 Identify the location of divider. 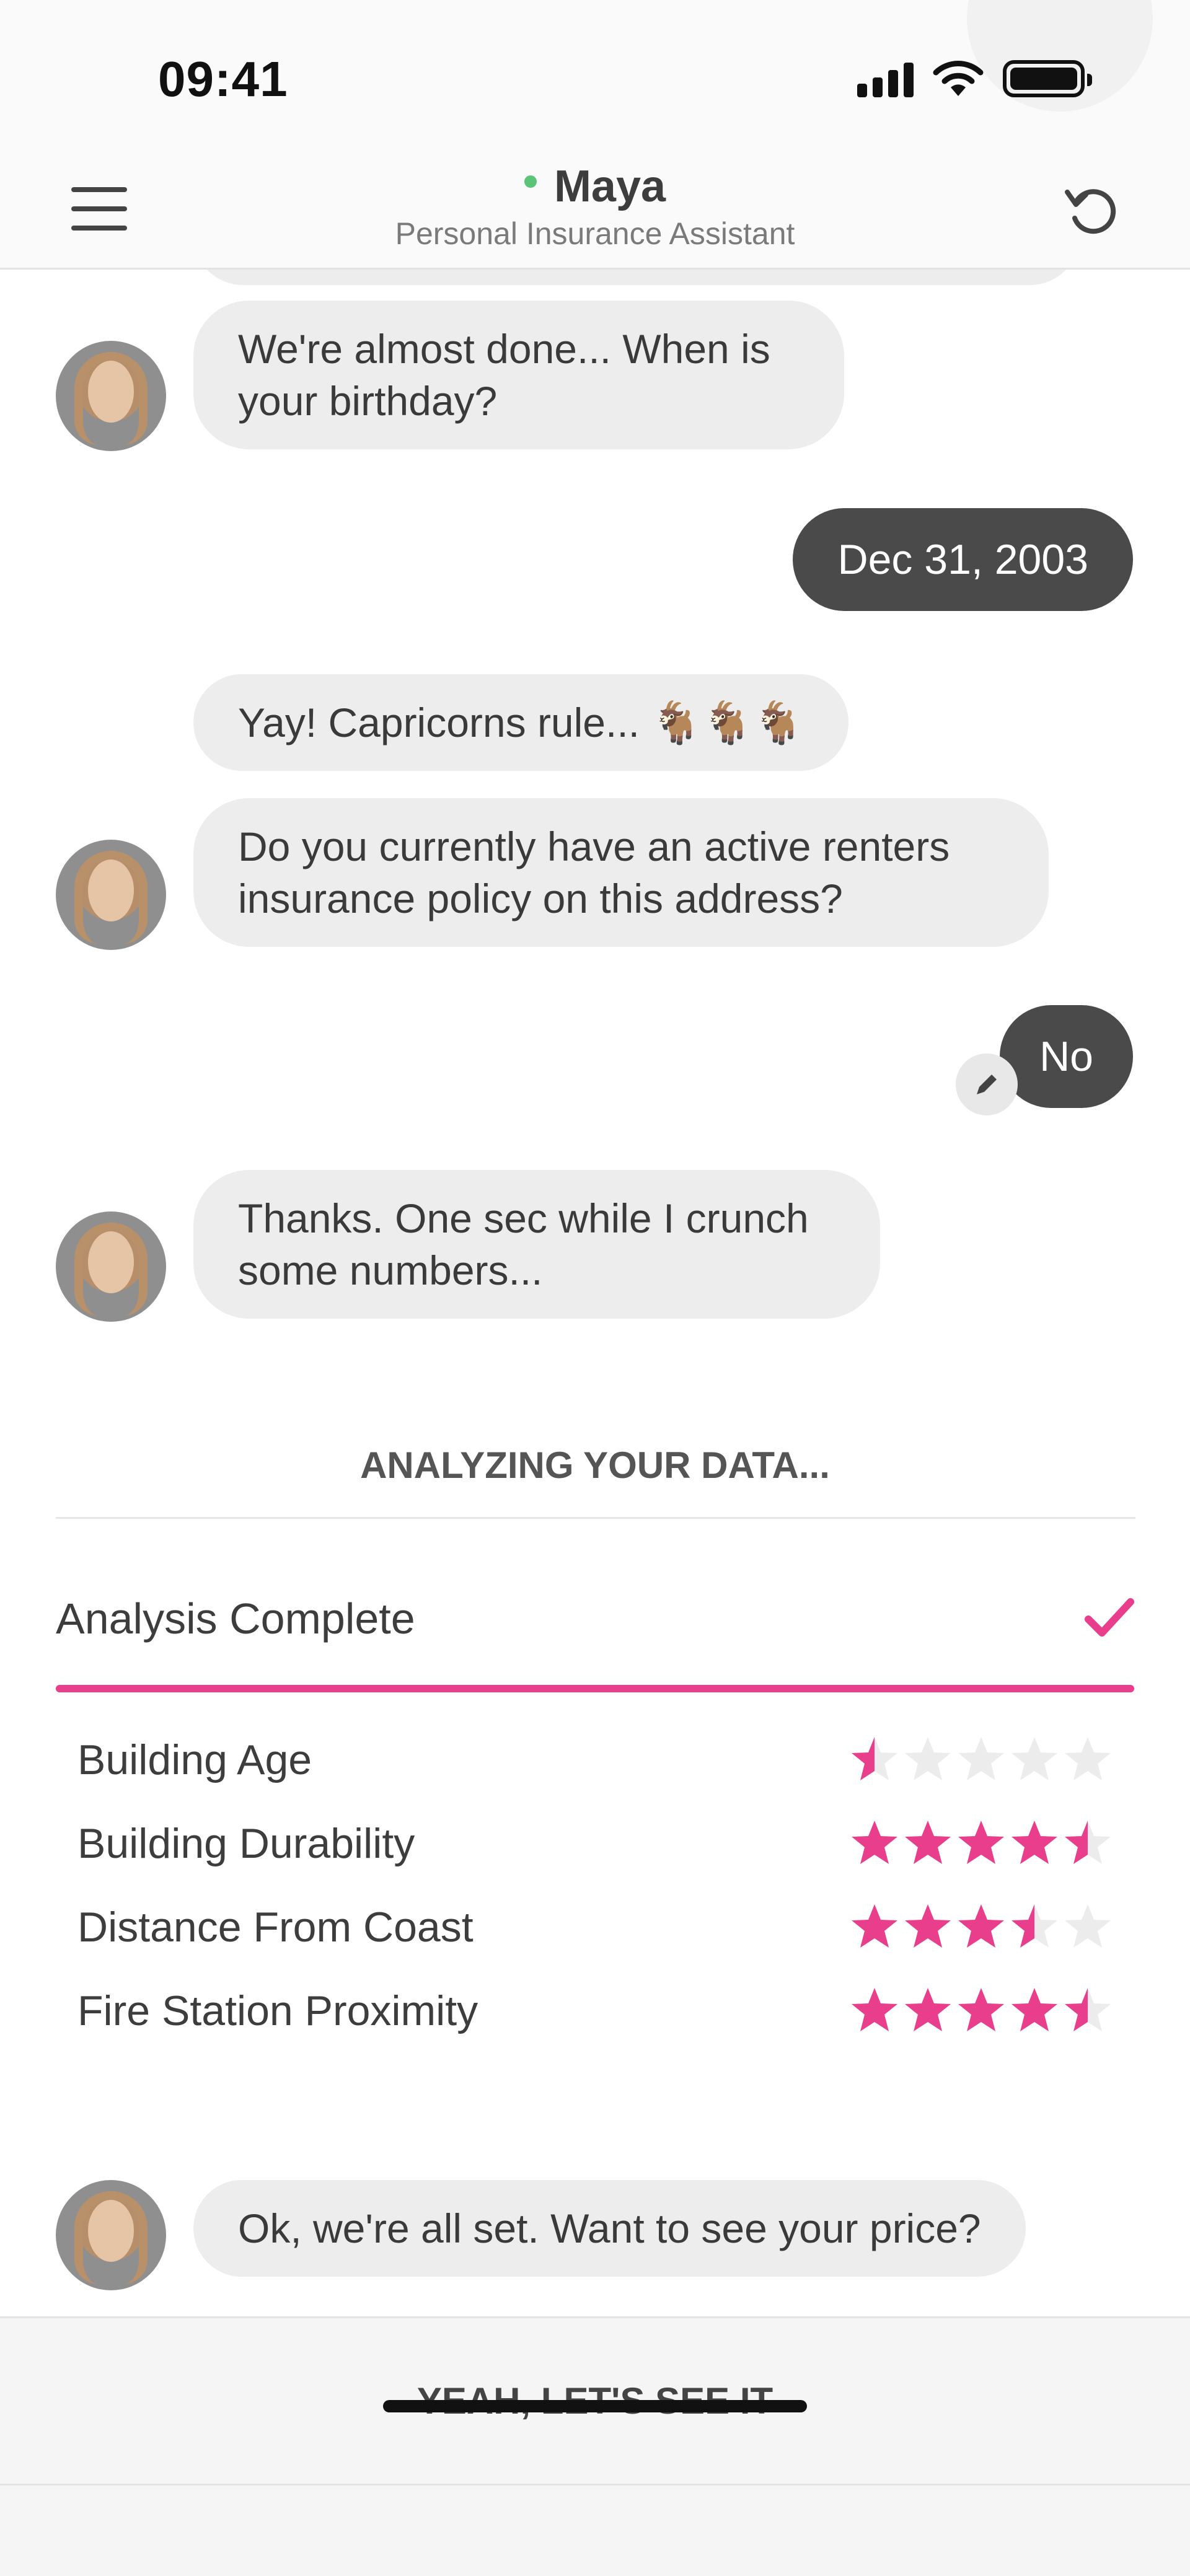
(595, 1518).